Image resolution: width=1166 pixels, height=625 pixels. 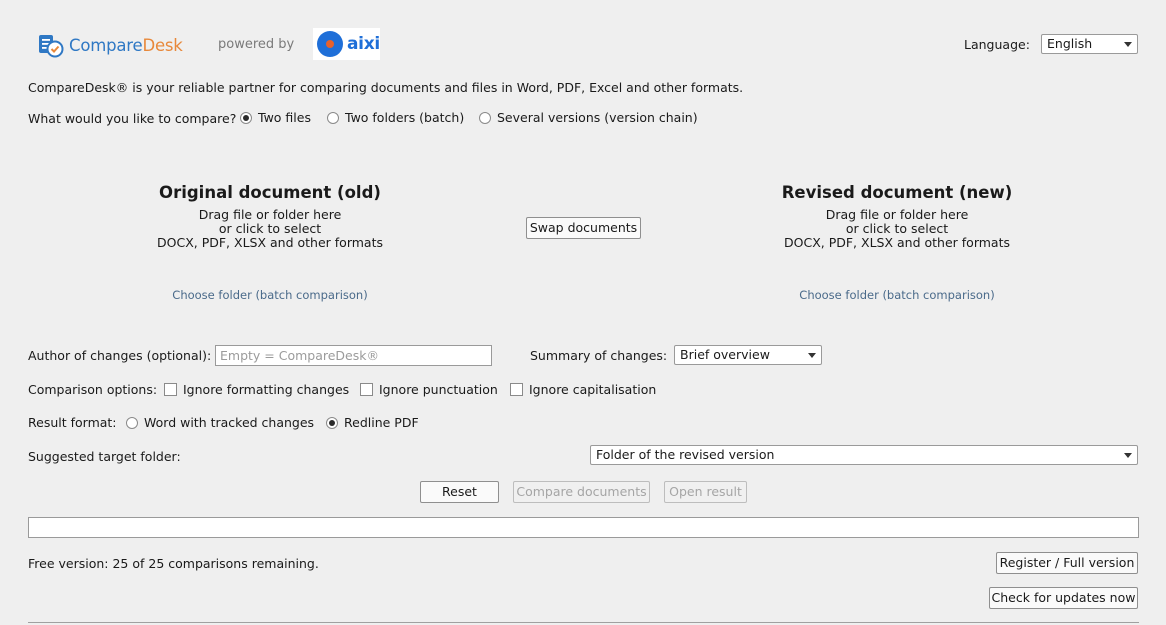 I want to click on language-label: Language:, so click(x=997, y=44).